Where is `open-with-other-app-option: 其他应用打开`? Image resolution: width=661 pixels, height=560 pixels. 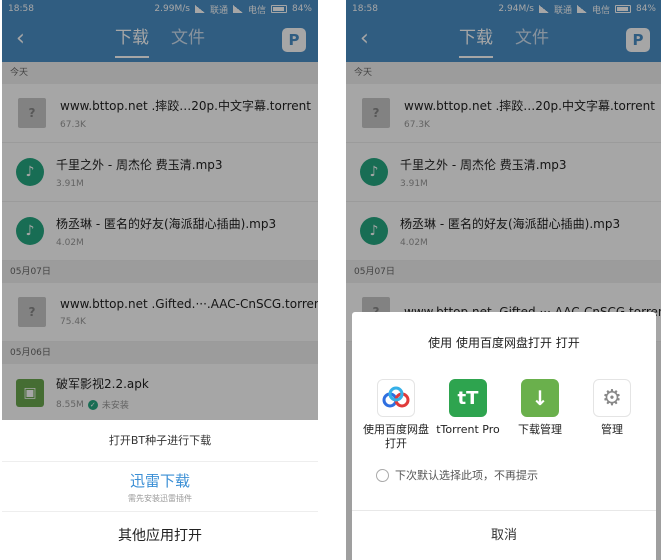
open-with-other-app-option: 其他应用打开 is located at coordinates (160, 536).